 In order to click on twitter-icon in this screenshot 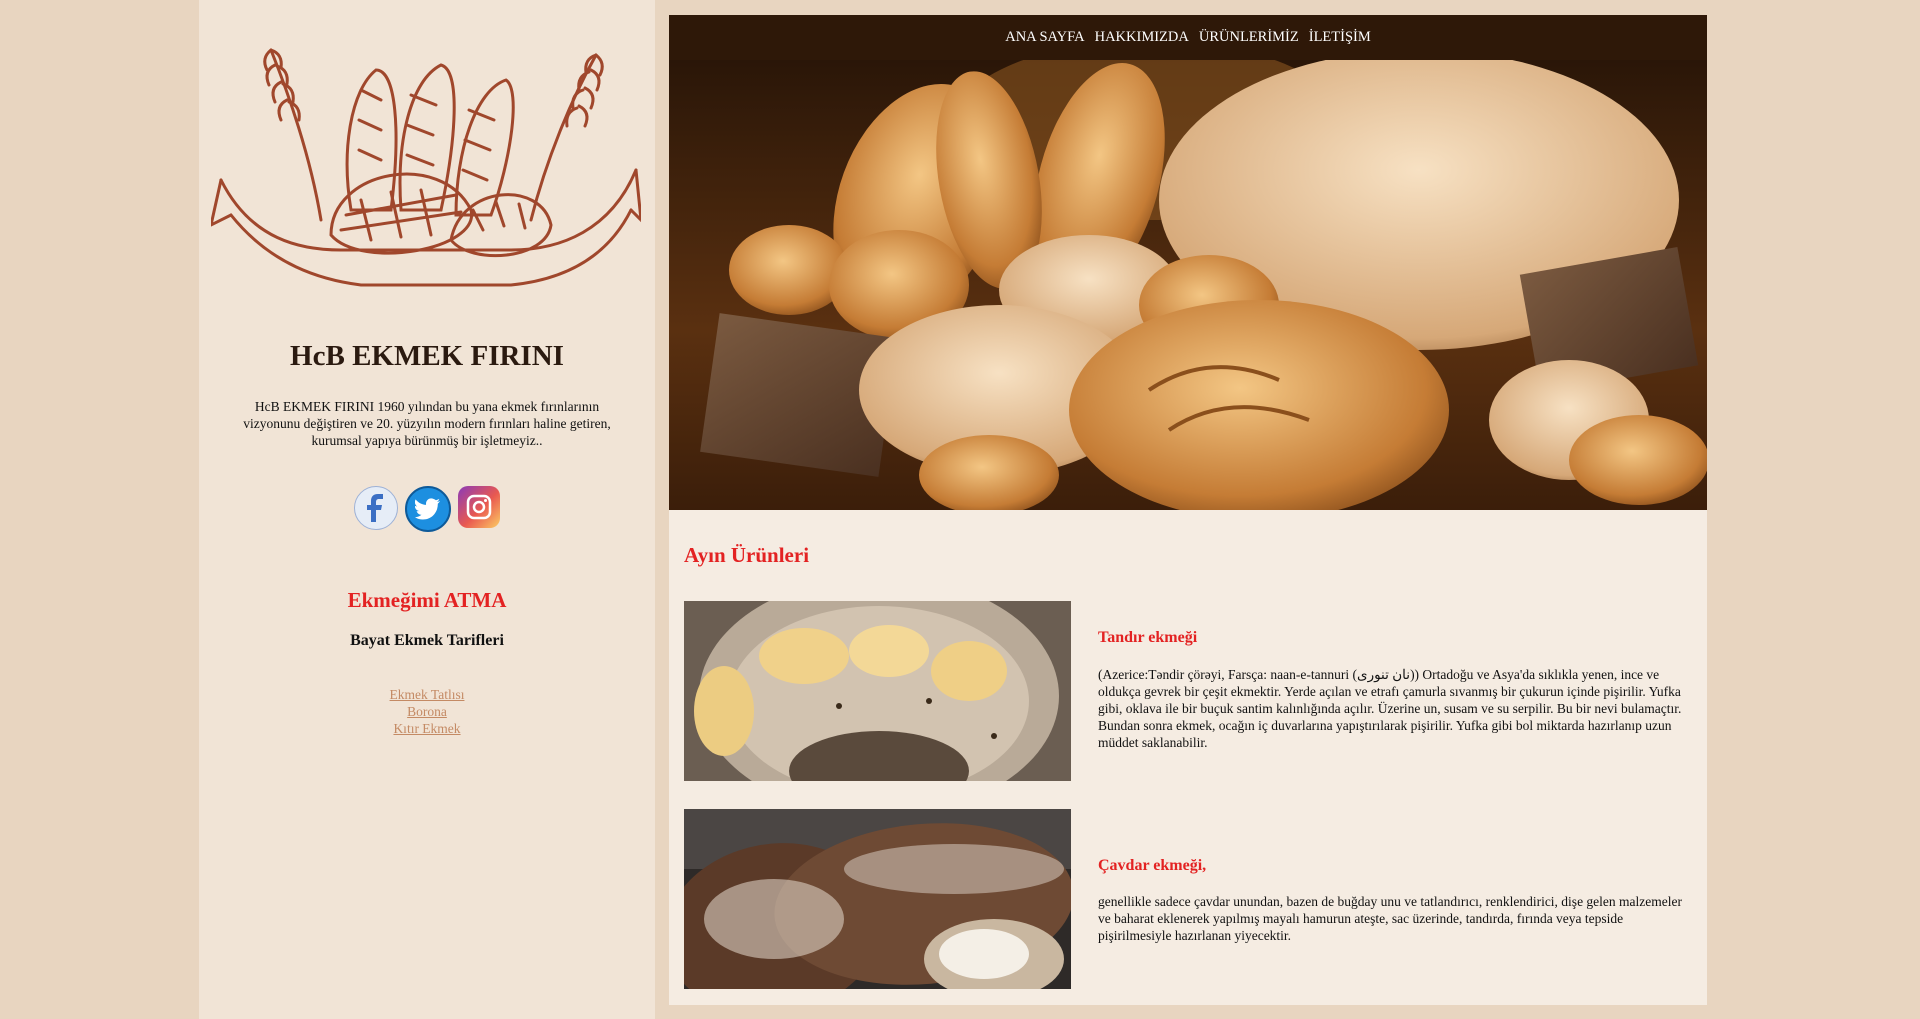, I will do `click(428, 509)`.